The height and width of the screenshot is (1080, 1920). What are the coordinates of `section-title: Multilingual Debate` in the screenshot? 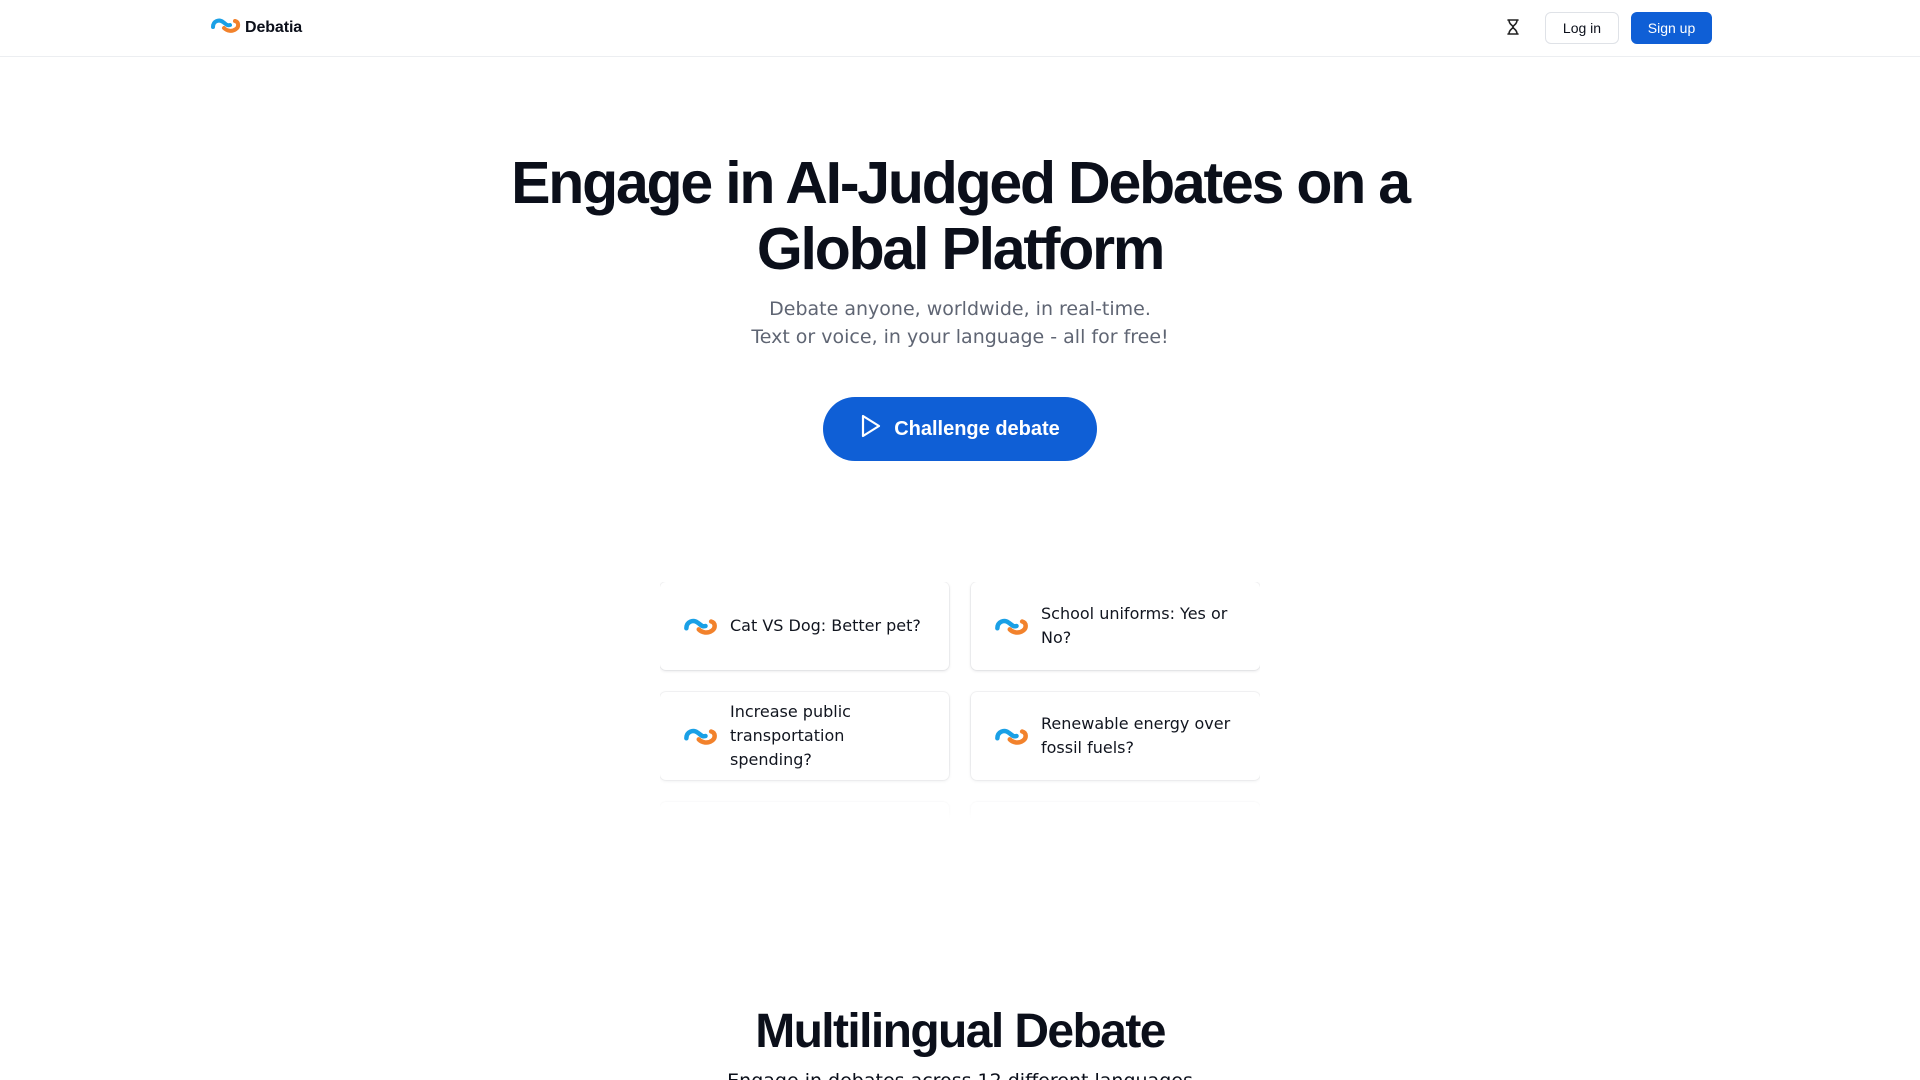 It's located at (960, 1031).